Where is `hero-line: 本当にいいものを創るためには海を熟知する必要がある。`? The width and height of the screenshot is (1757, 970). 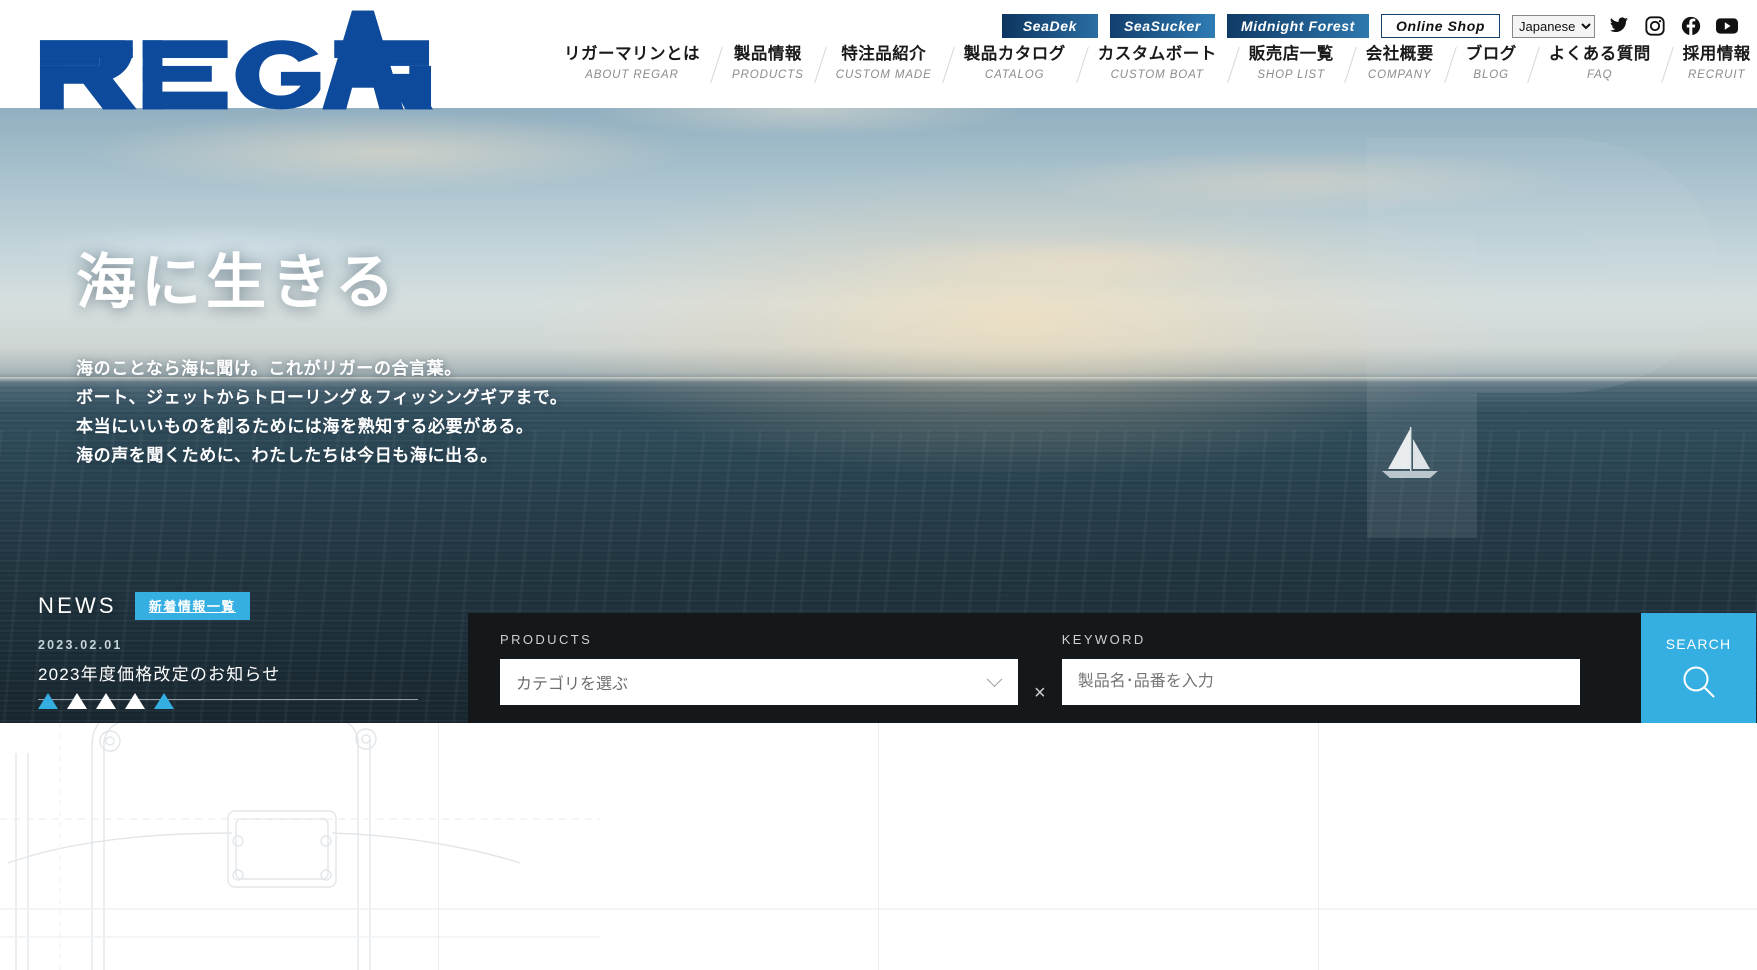 hero-line: 本当にいいものを創るためには海を熟知する必要がある。 is located at coordinates (305, 426).